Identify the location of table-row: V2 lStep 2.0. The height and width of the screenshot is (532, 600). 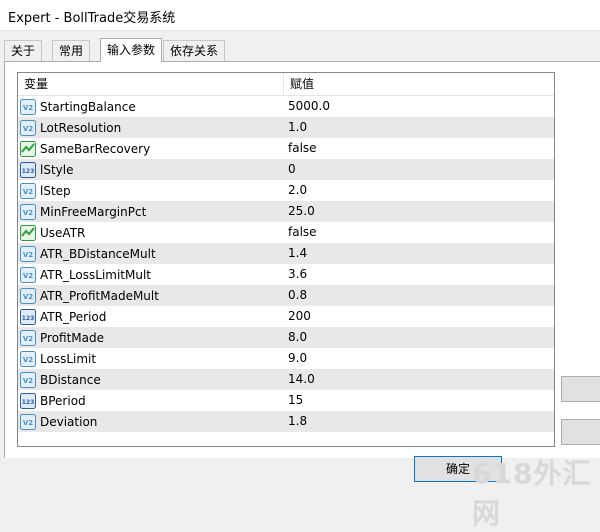
(286, 190).